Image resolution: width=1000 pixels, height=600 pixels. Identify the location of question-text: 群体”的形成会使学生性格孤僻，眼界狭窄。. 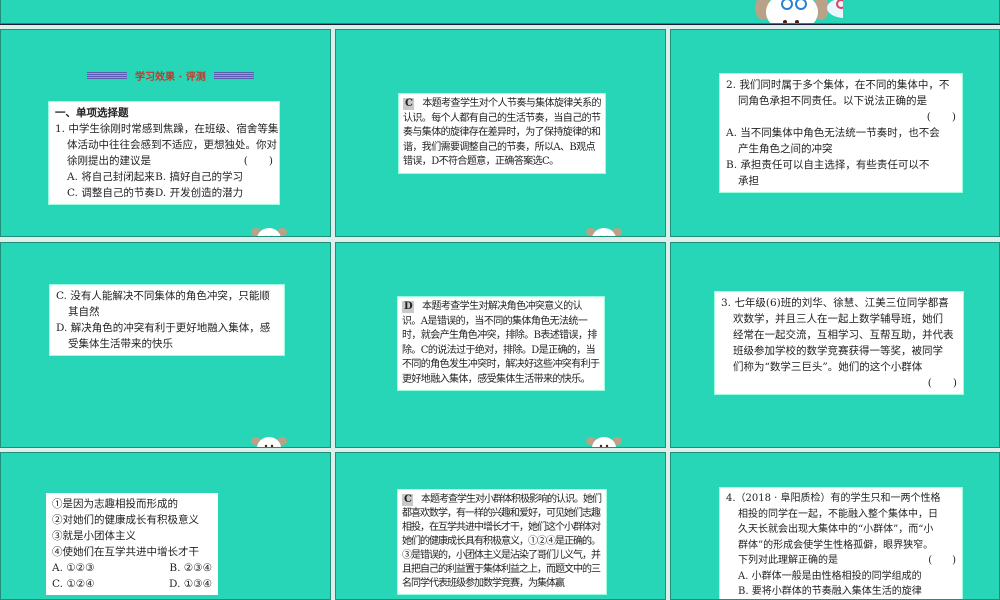
(836, 545).